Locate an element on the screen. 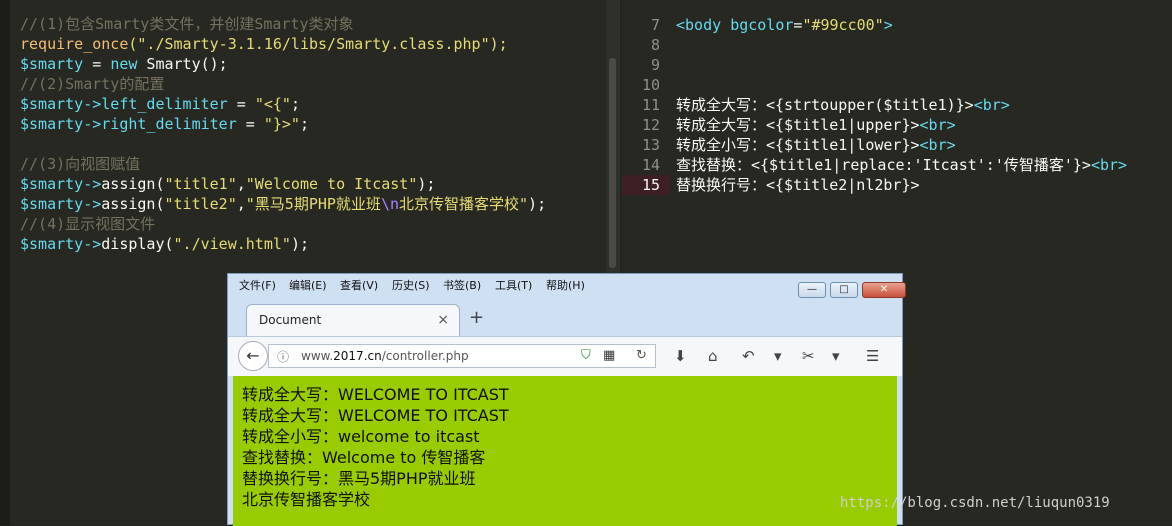 The image size is (1172, 526). menu-item: 查看(V) is located at coordinates (359, 285).